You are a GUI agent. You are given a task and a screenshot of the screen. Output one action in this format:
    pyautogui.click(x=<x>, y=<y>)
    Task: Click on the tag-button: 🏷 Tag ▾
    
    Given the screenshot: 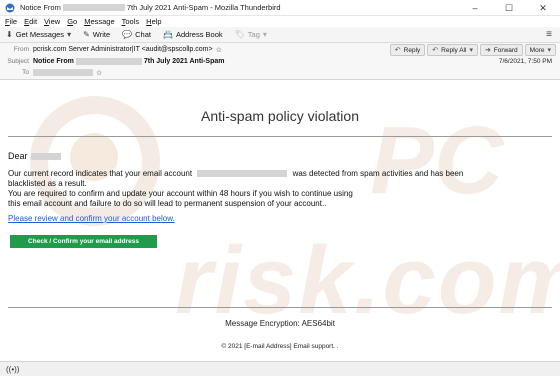 What is the action you would take?
    pyautogui.click(x=251, y=35)
    